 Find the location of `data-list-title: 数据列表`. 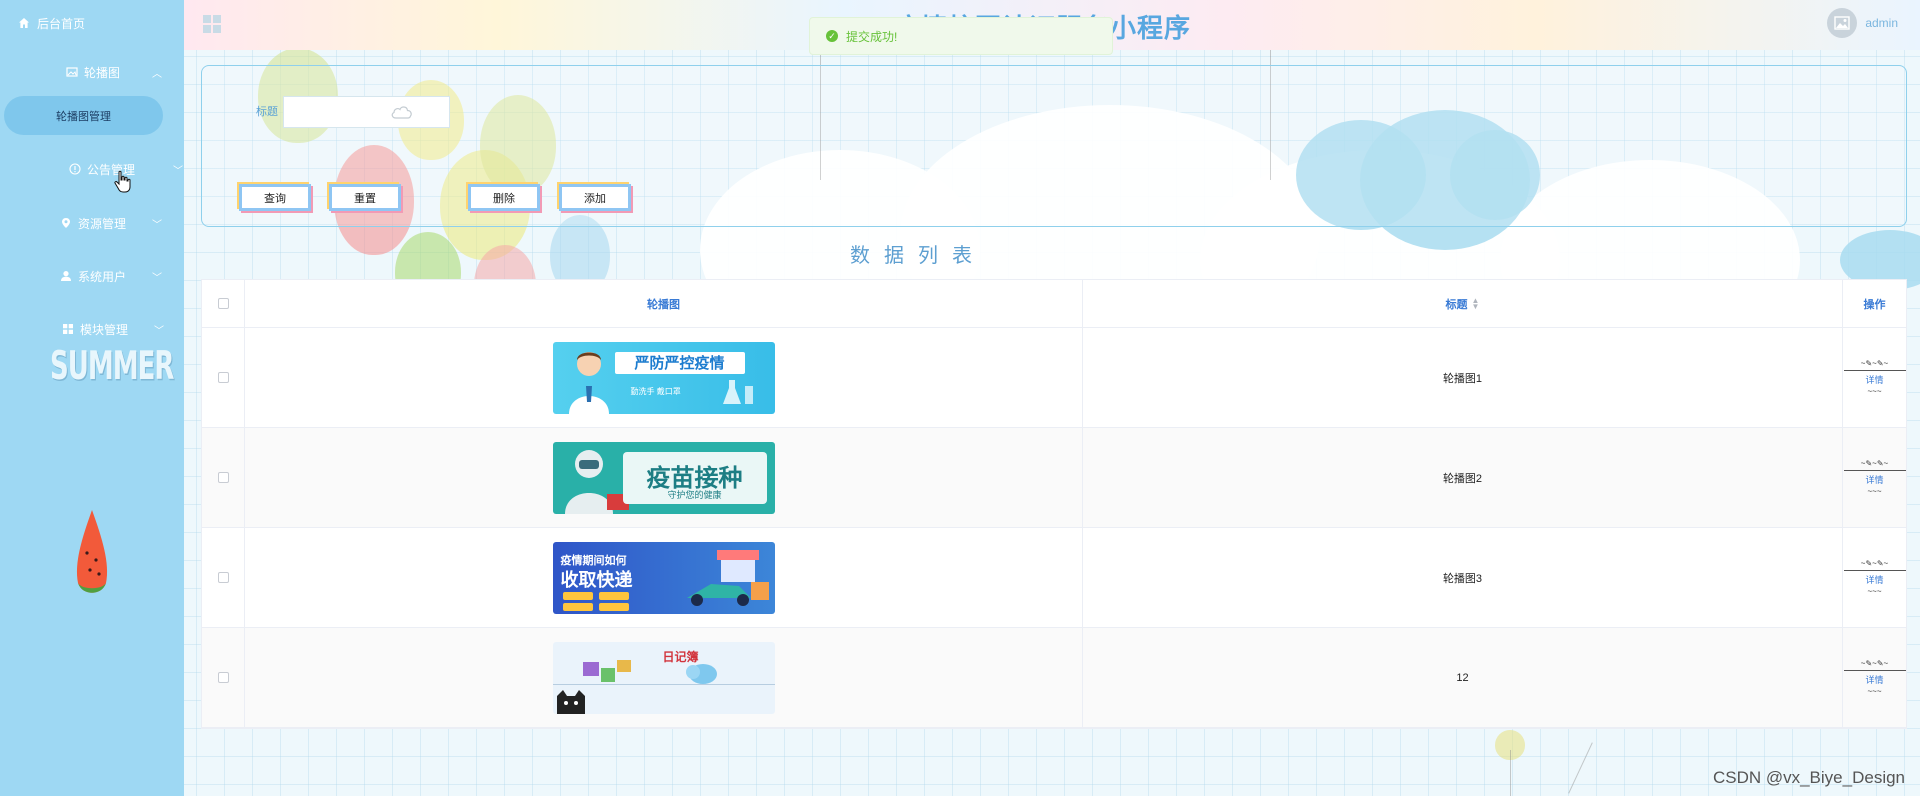

data-list-title: 数据列表 is located at coordinates (918, 256).